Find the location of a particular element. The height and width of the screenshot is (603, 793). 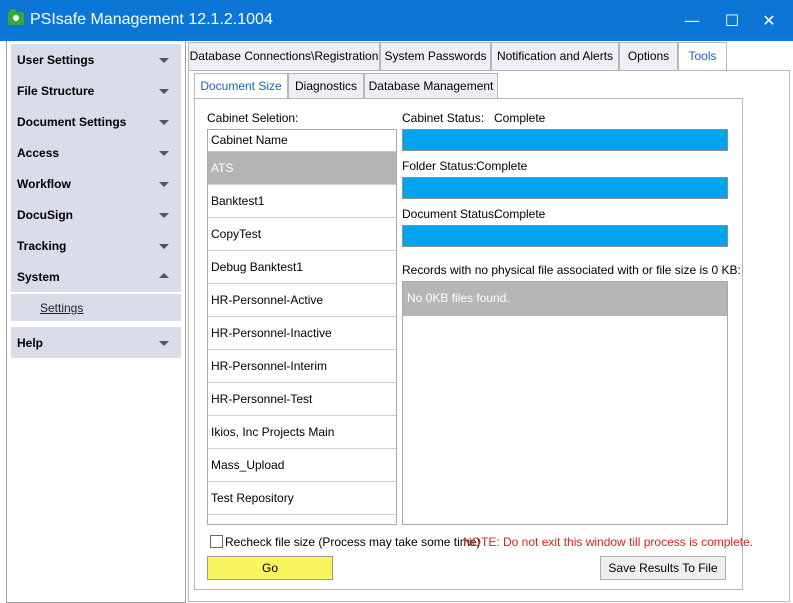

window-title: PSIsafe Management 12.1.2.1004 is located at coordinates (151, 19).